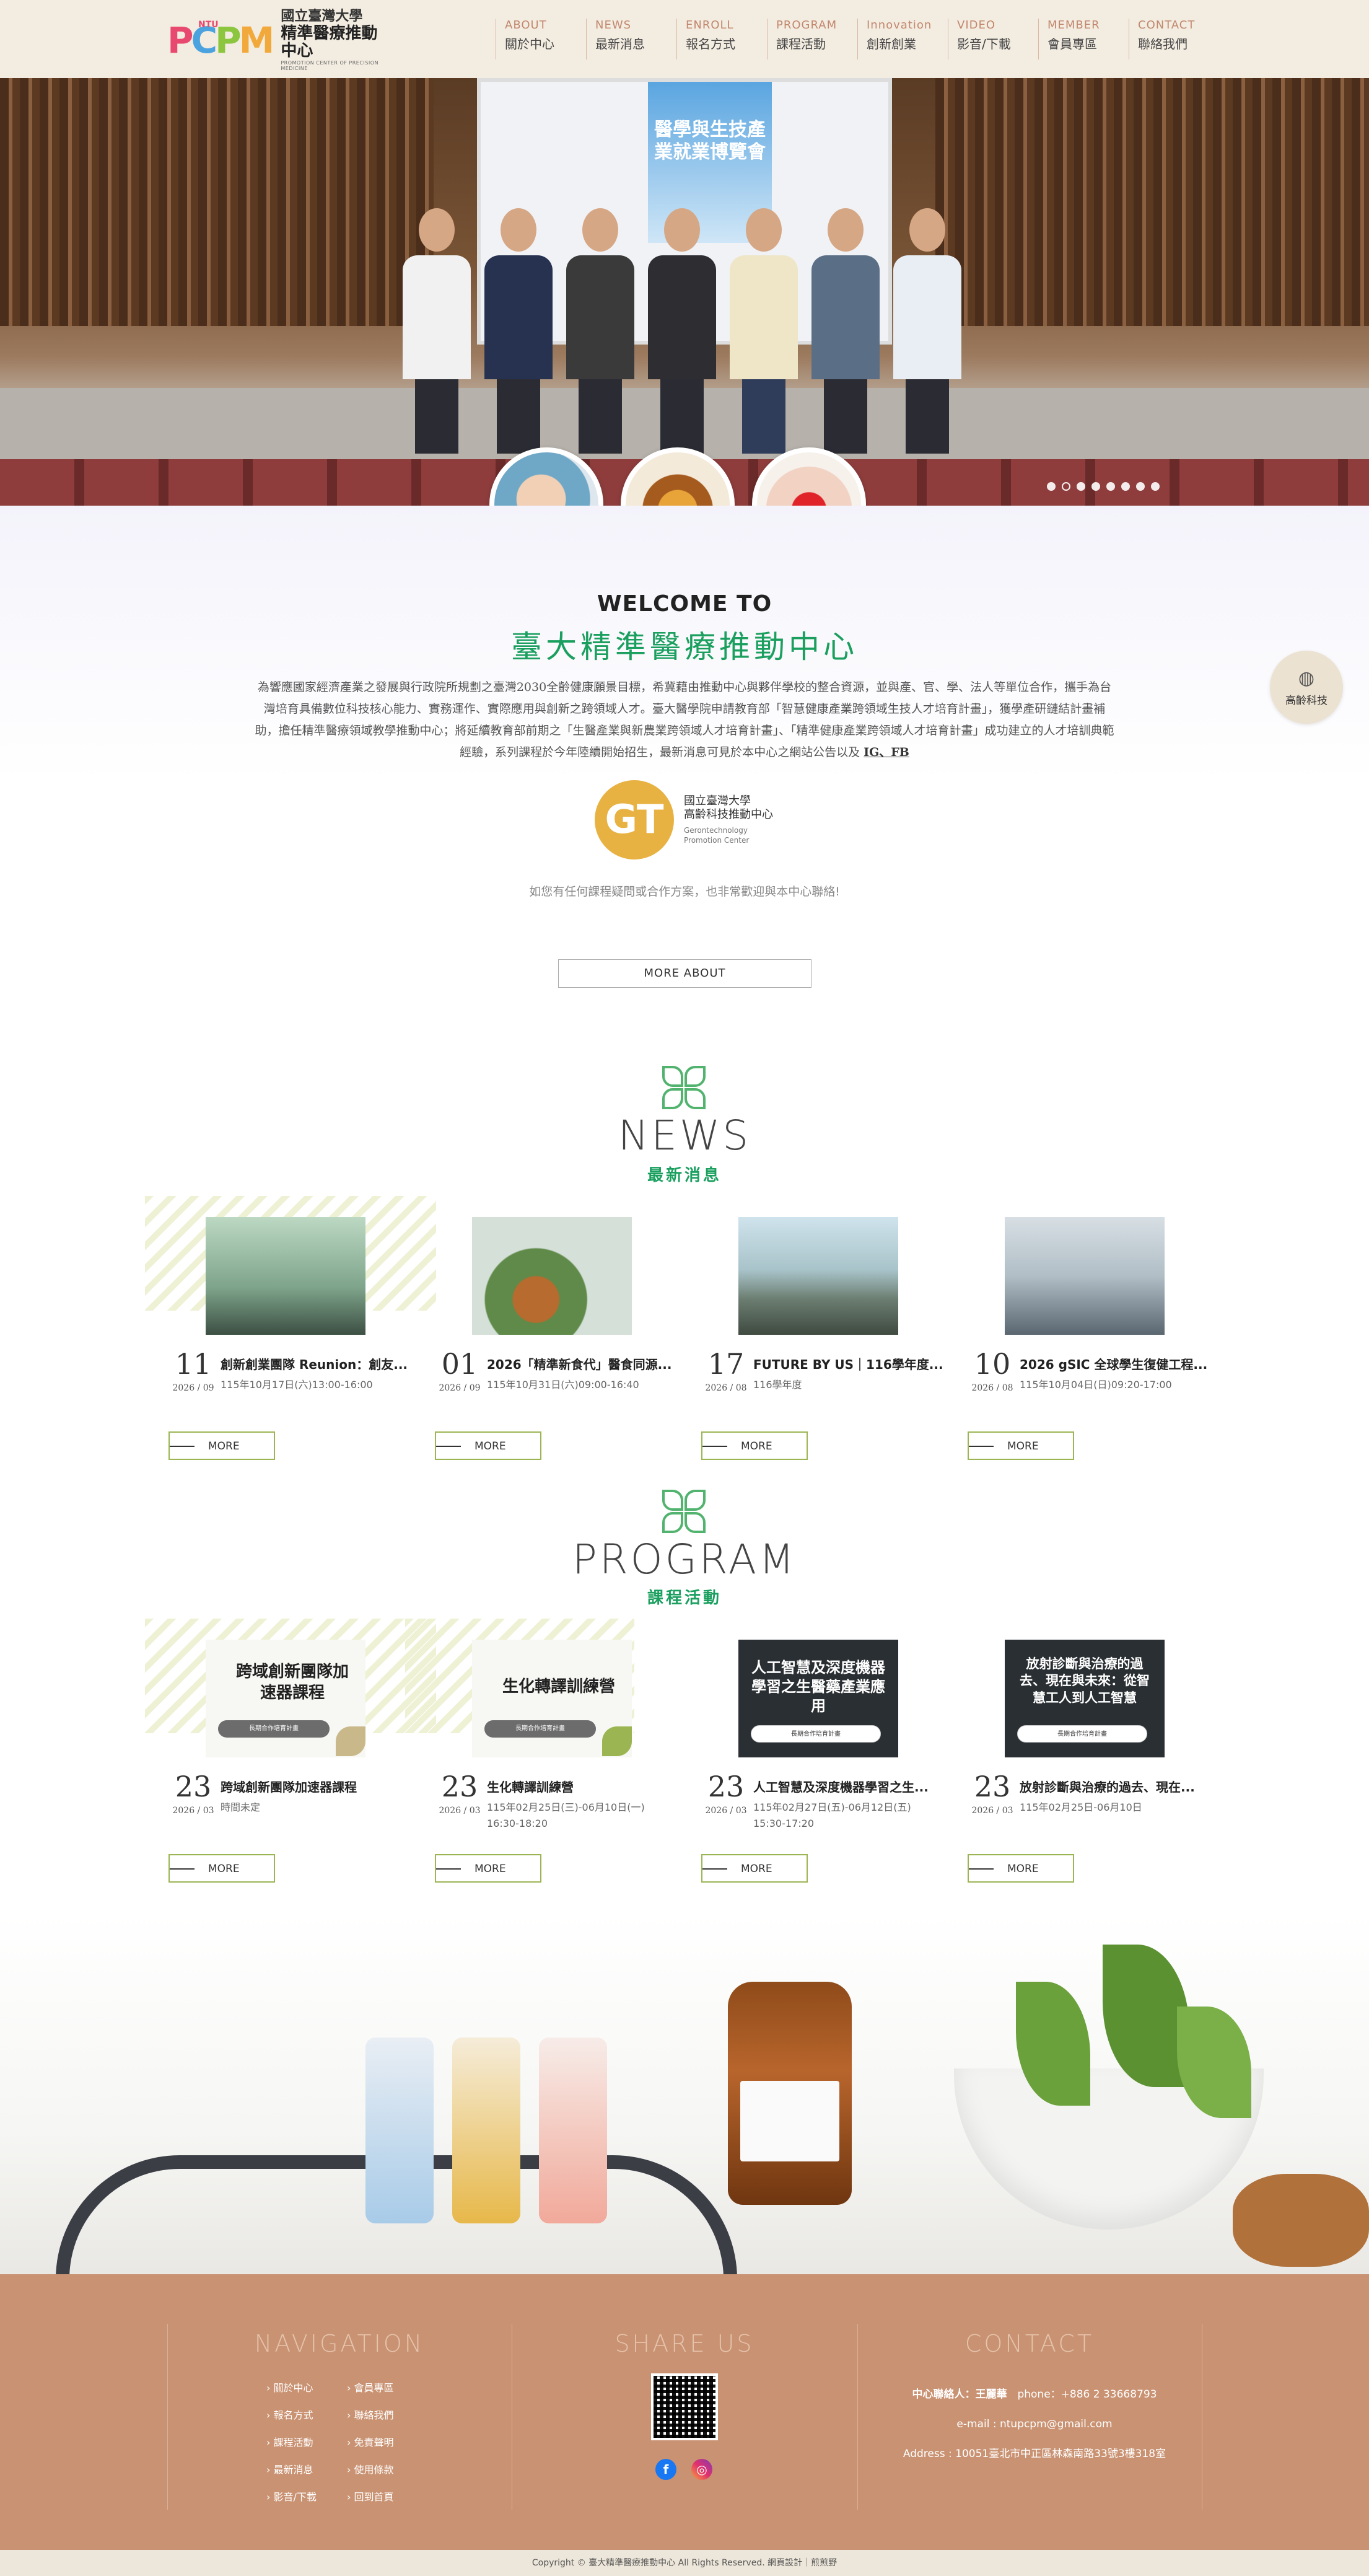 The width and height of the screenshot is (1369, 2576). Describe the element at coordinates (1306, 687) in the screenshot. I see `gerontech-float-button: ◍ 高齡科技` at that location.